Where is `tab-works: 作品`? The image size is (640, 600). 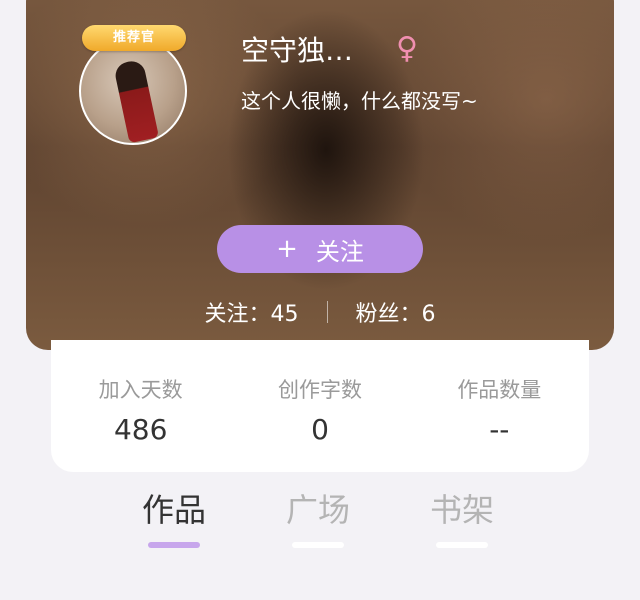 tab-works: 作品 is located at coordinates (174, 518).